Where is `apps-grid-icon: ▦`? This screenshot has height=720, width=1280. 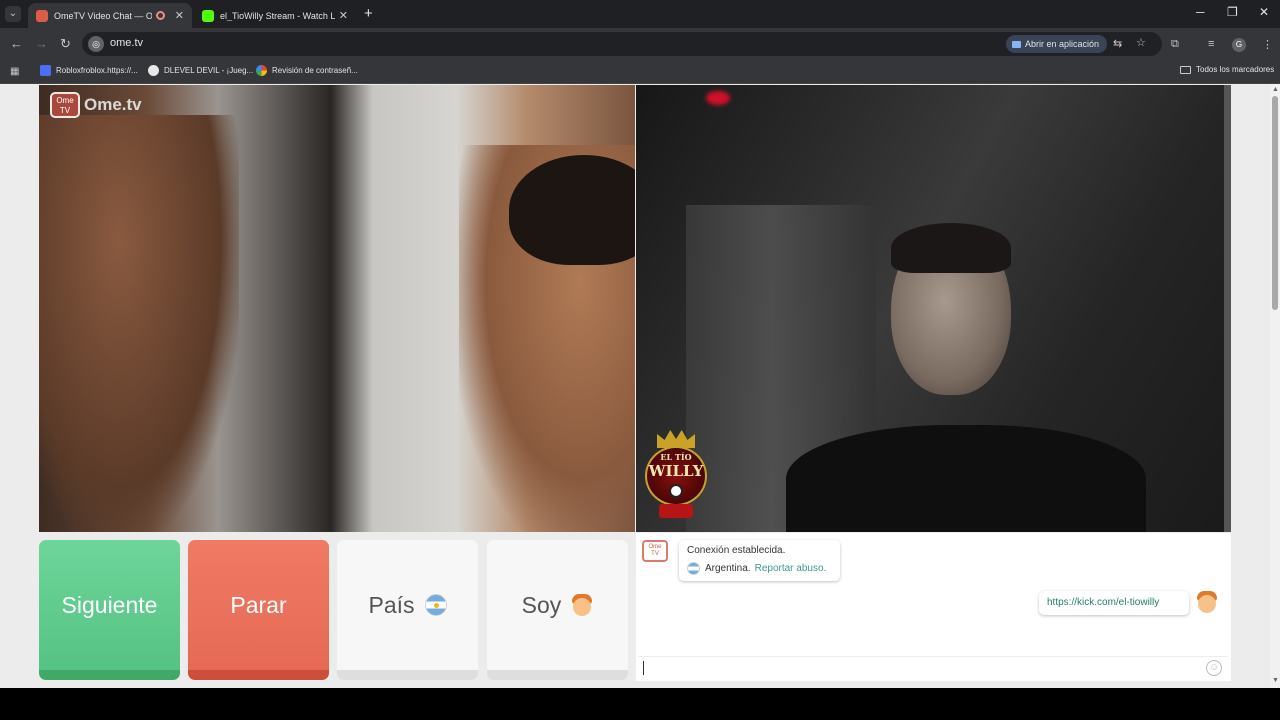
apps-grid-icon: ▦ is located at coordinates (14, 71).